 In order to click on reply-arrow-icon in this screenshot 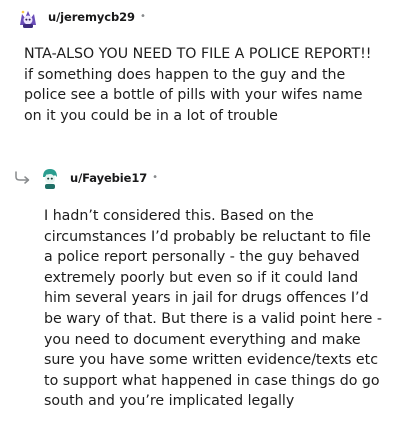, I will do `click(24, 179)`.